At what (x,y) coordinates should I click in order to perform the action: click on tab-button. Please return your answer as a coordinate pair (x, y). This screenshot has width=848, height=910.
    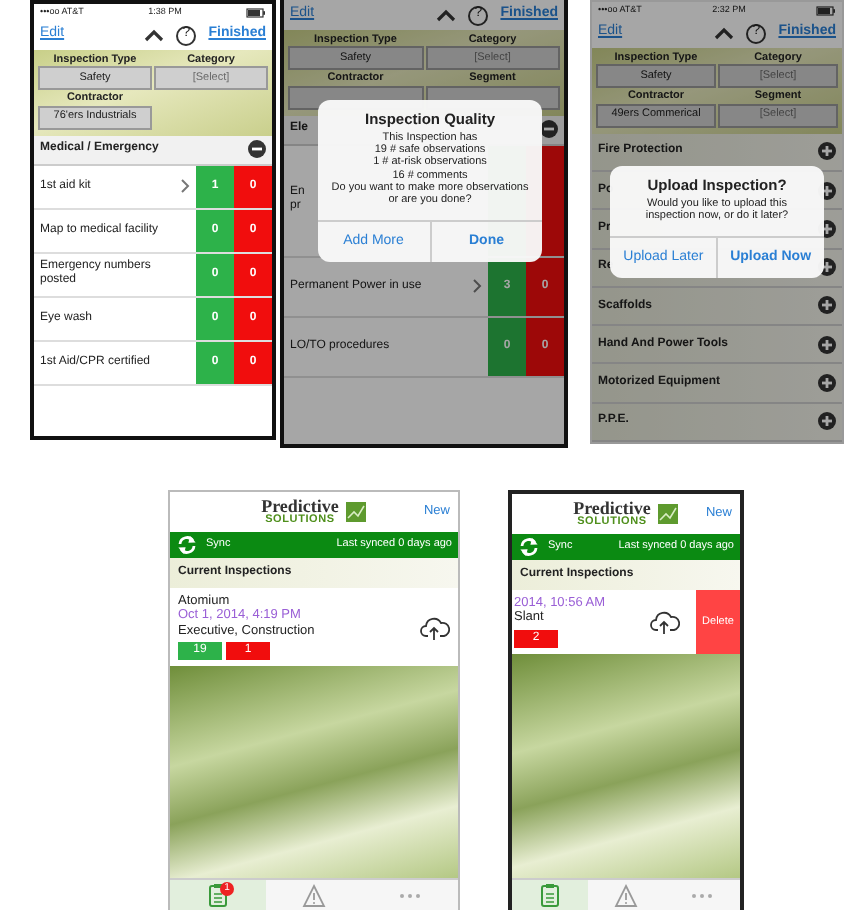
    Looking at the image, I should click on (550, 895).